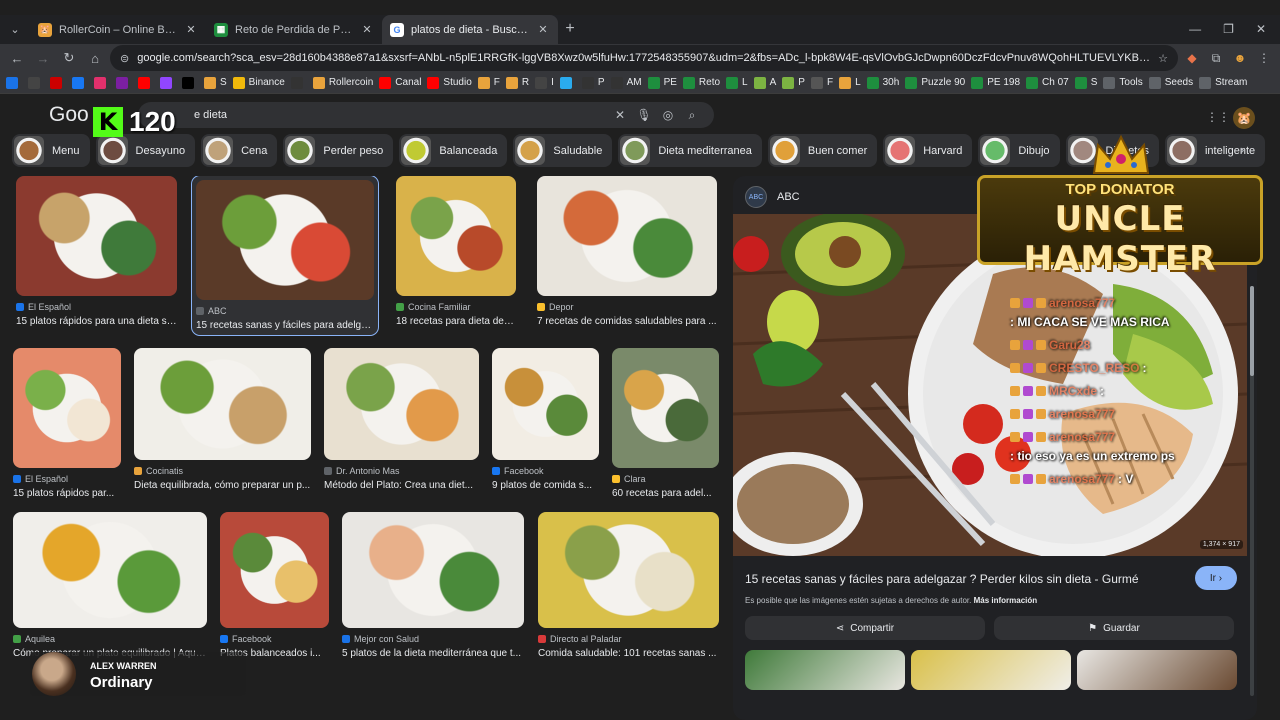 The width and height of the screenshot is (1280, 720). What do you see at coordinates (294, 29) in the screenshot?
I see `tab-reto: ▦ Reto de Perdida de Peso - El Mundo ✕` at bounding box center [294, 29].